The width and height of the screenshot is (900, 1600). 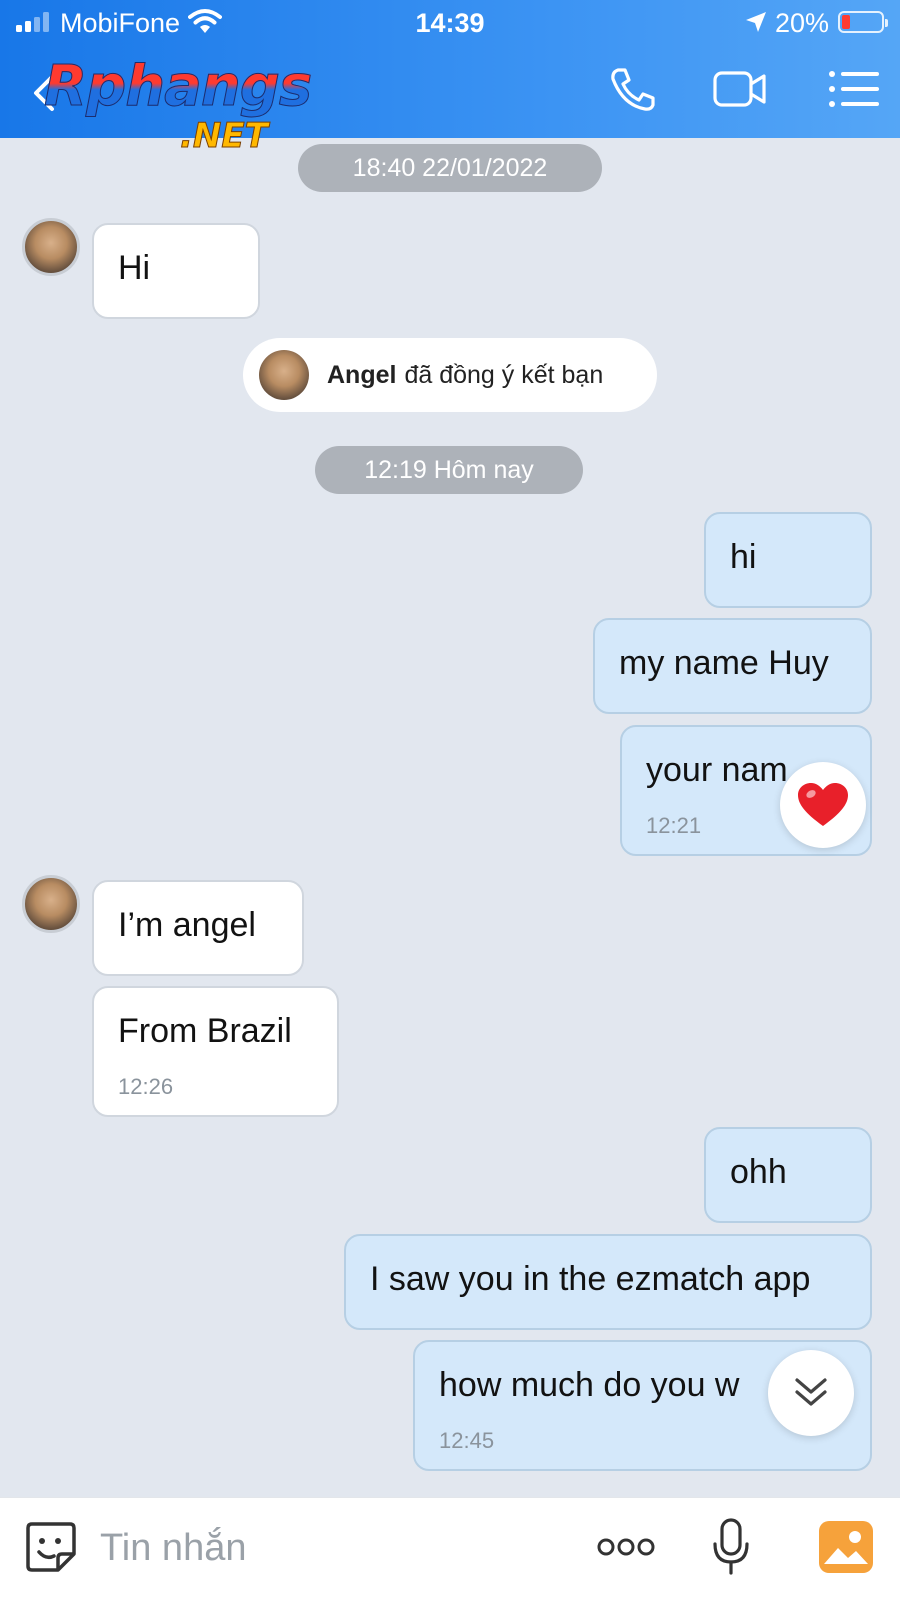 I want to click on date-separator: 18:40 22/01/2022, so click(x=450, y=168).